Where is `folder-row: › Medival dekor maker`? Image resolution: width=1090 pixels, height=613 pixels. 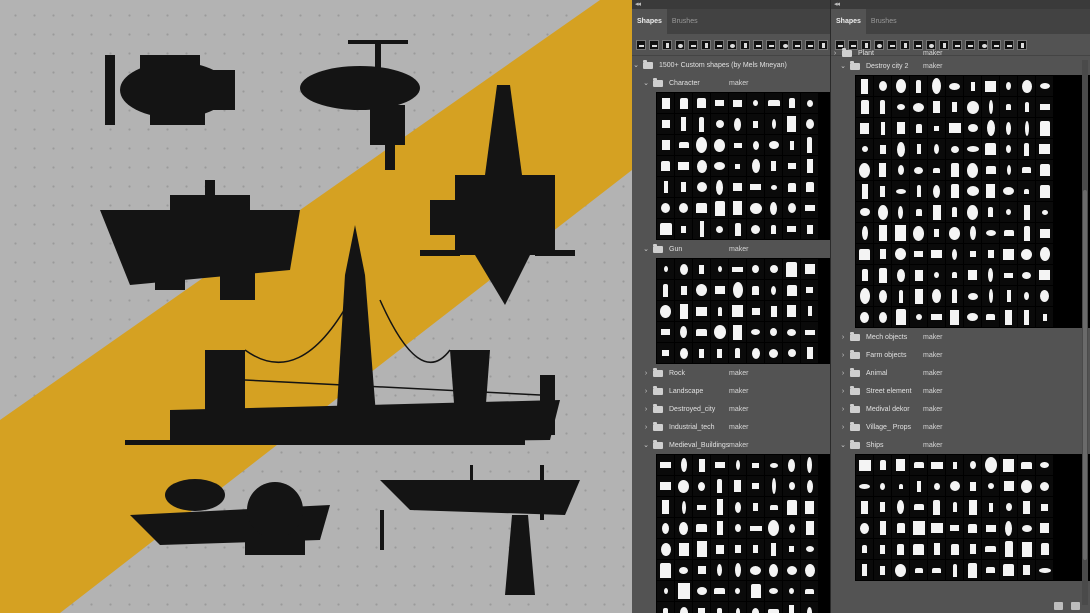 folder-row: › Medival dekor maker is located at coordinates (960, 409).